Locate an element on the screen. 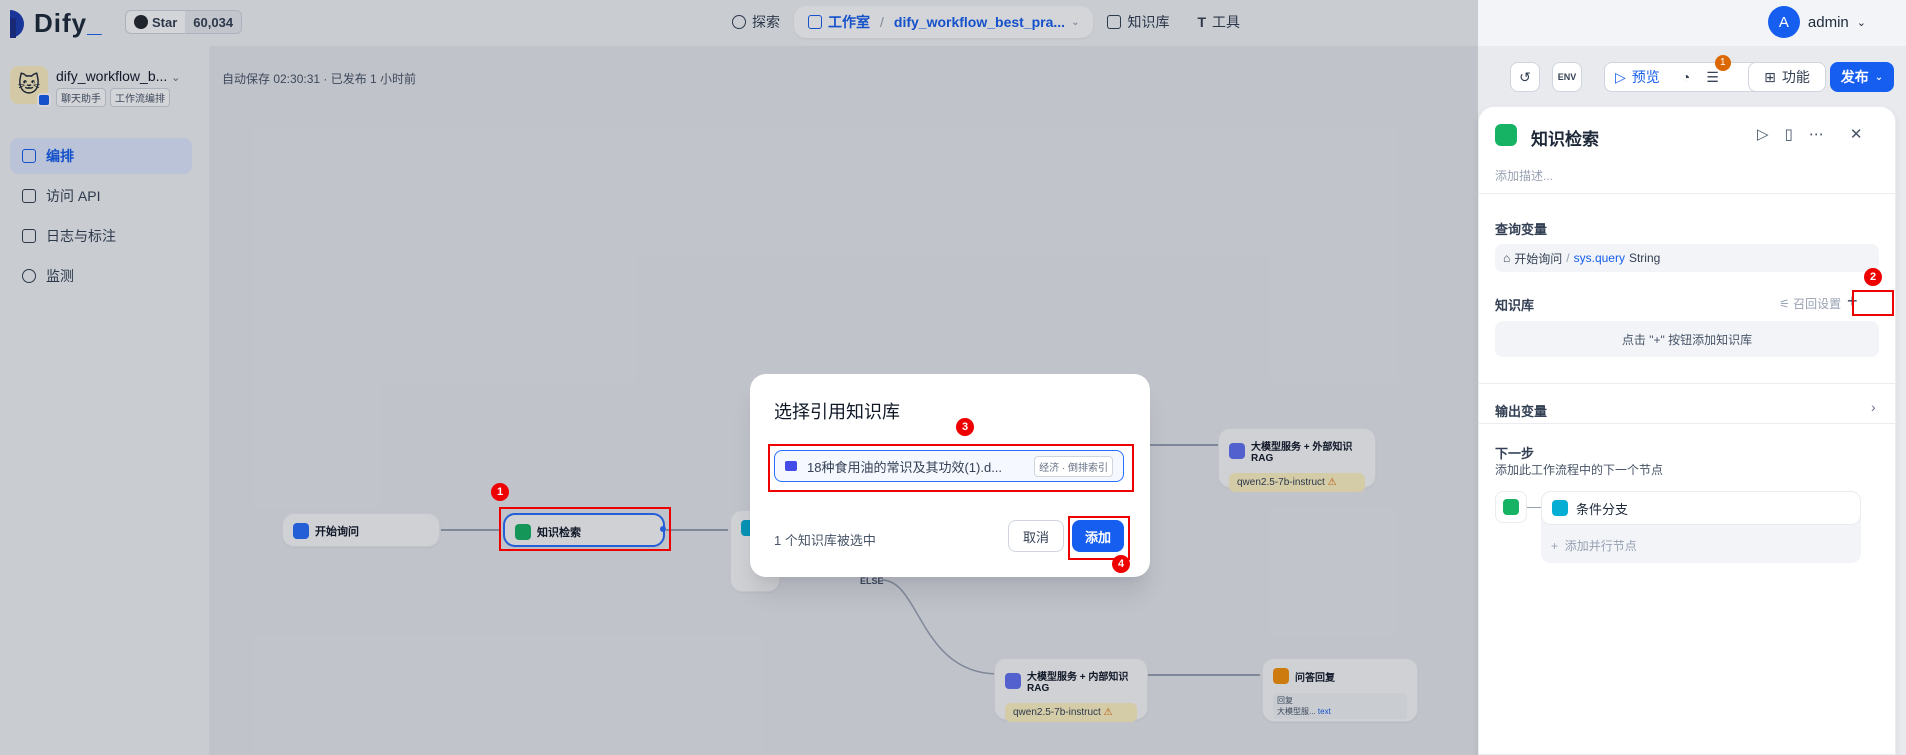  play-icon: ▷ is located at coordinates (1620, 76).